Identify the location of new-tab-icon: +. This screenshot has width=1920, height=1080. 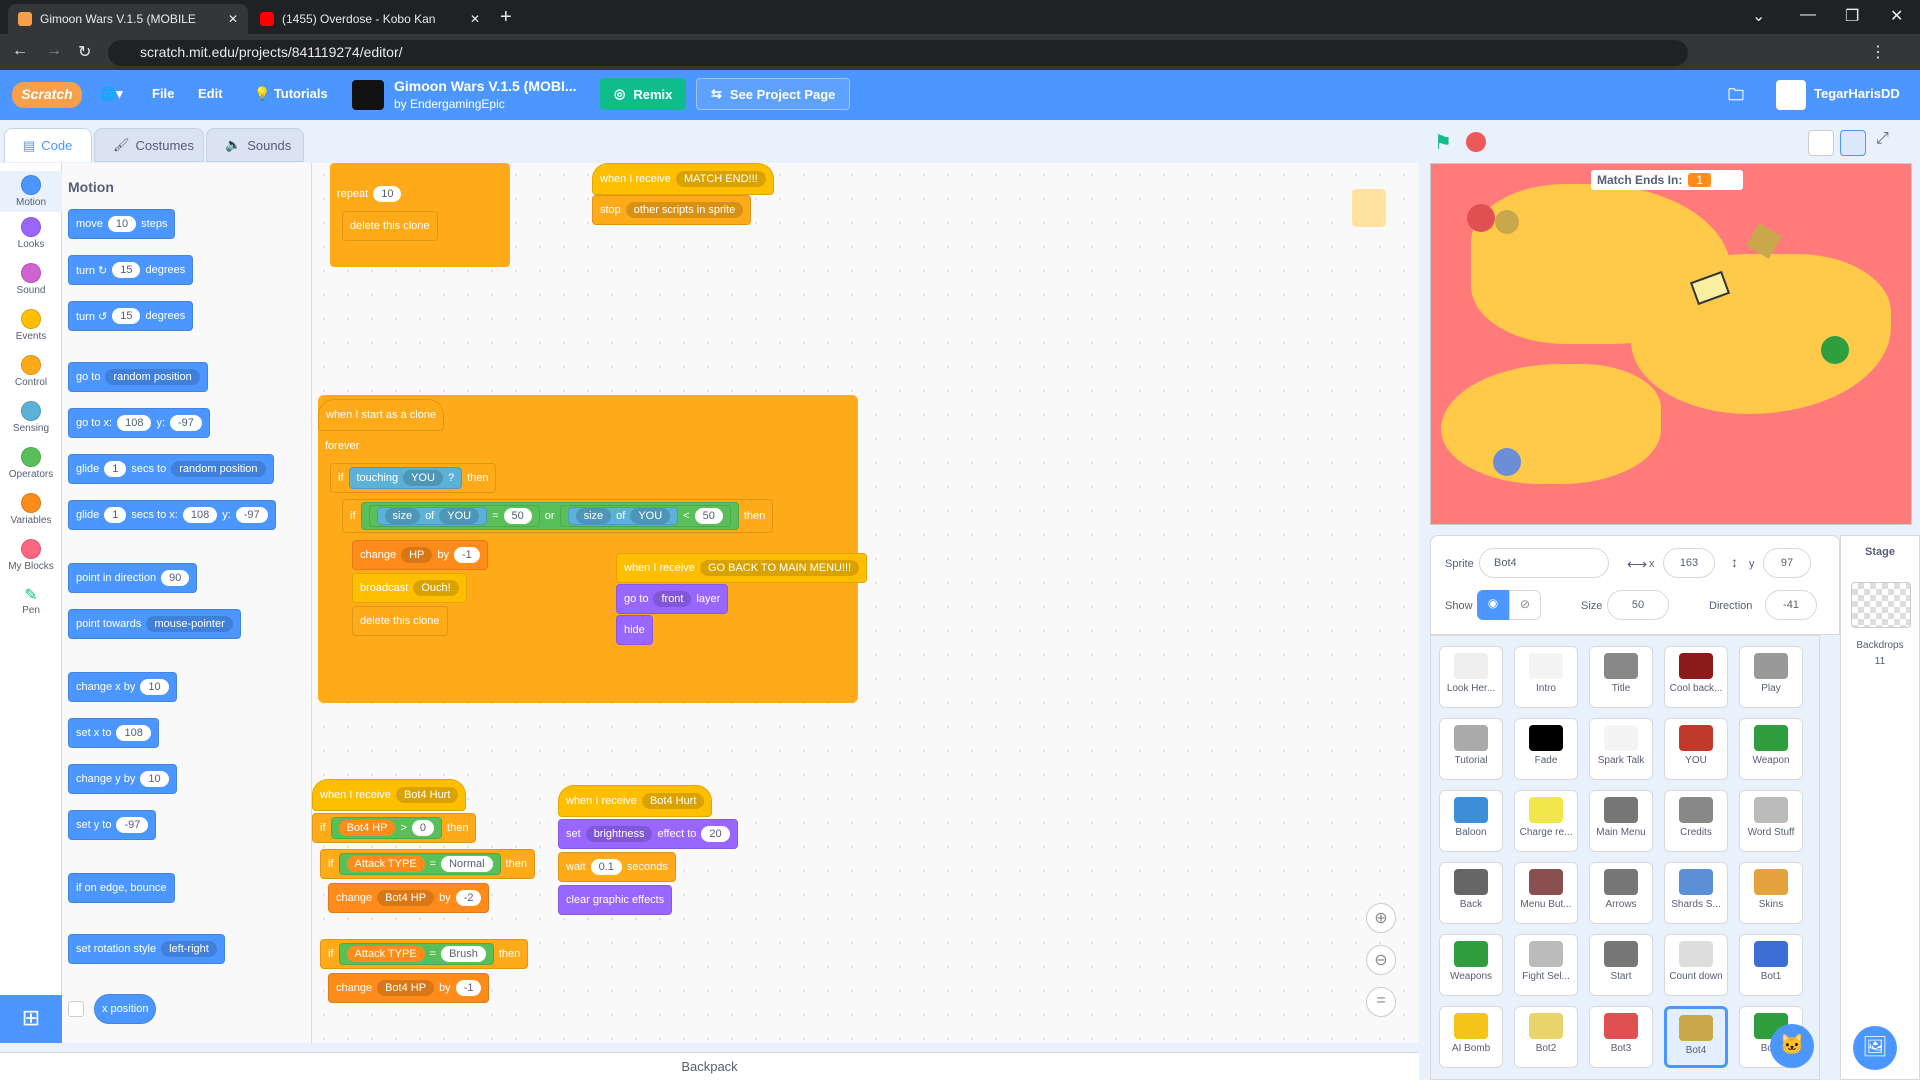
(506, 17).